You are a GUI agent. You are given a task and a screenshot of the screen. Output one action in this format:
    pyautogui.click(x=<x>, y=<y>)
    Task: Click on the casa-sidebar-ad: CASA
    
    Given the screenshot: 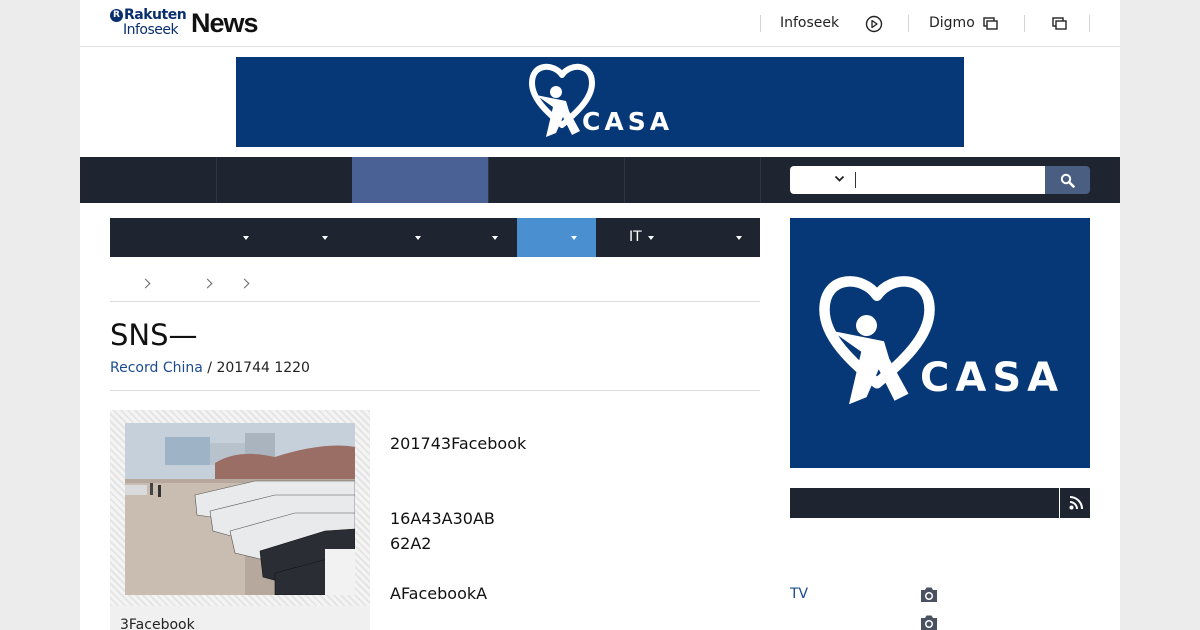 What is the action you would take?
    pyautogui.click(x=940, y=343)
    